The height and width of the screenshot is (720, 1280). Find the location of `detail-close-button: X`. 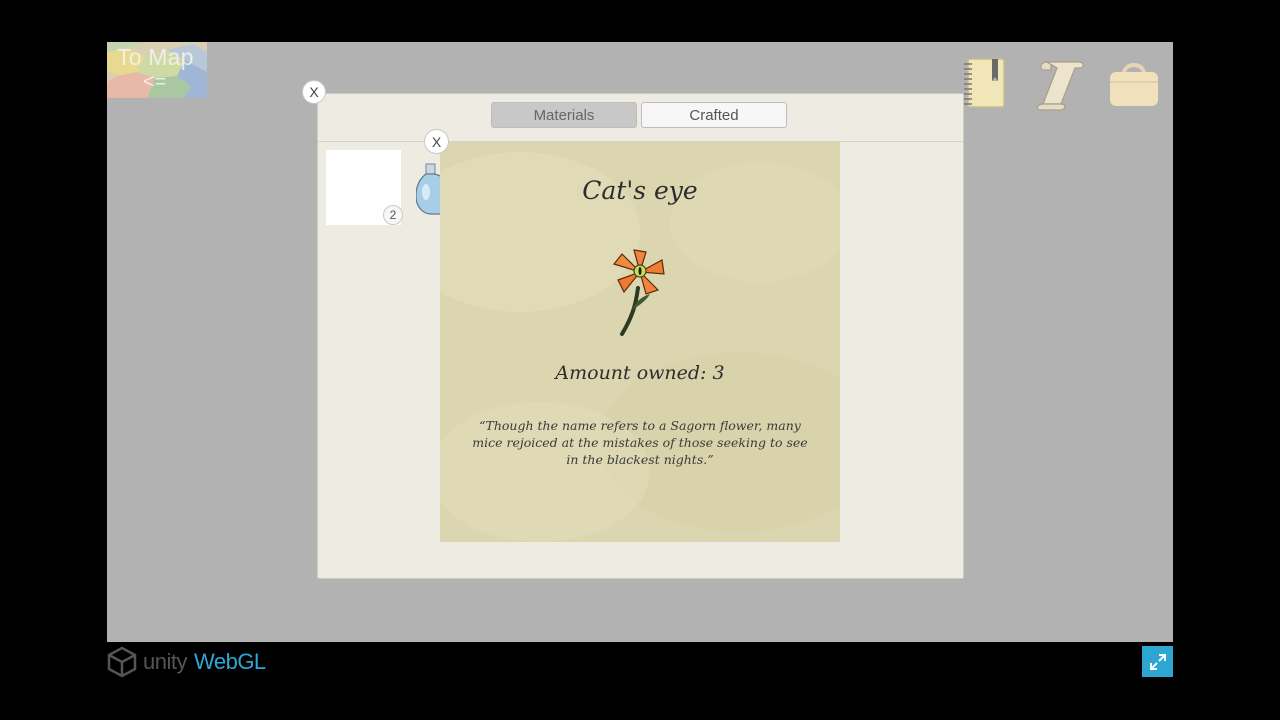

detail-close-button: X is located at coordinates (436, 141).